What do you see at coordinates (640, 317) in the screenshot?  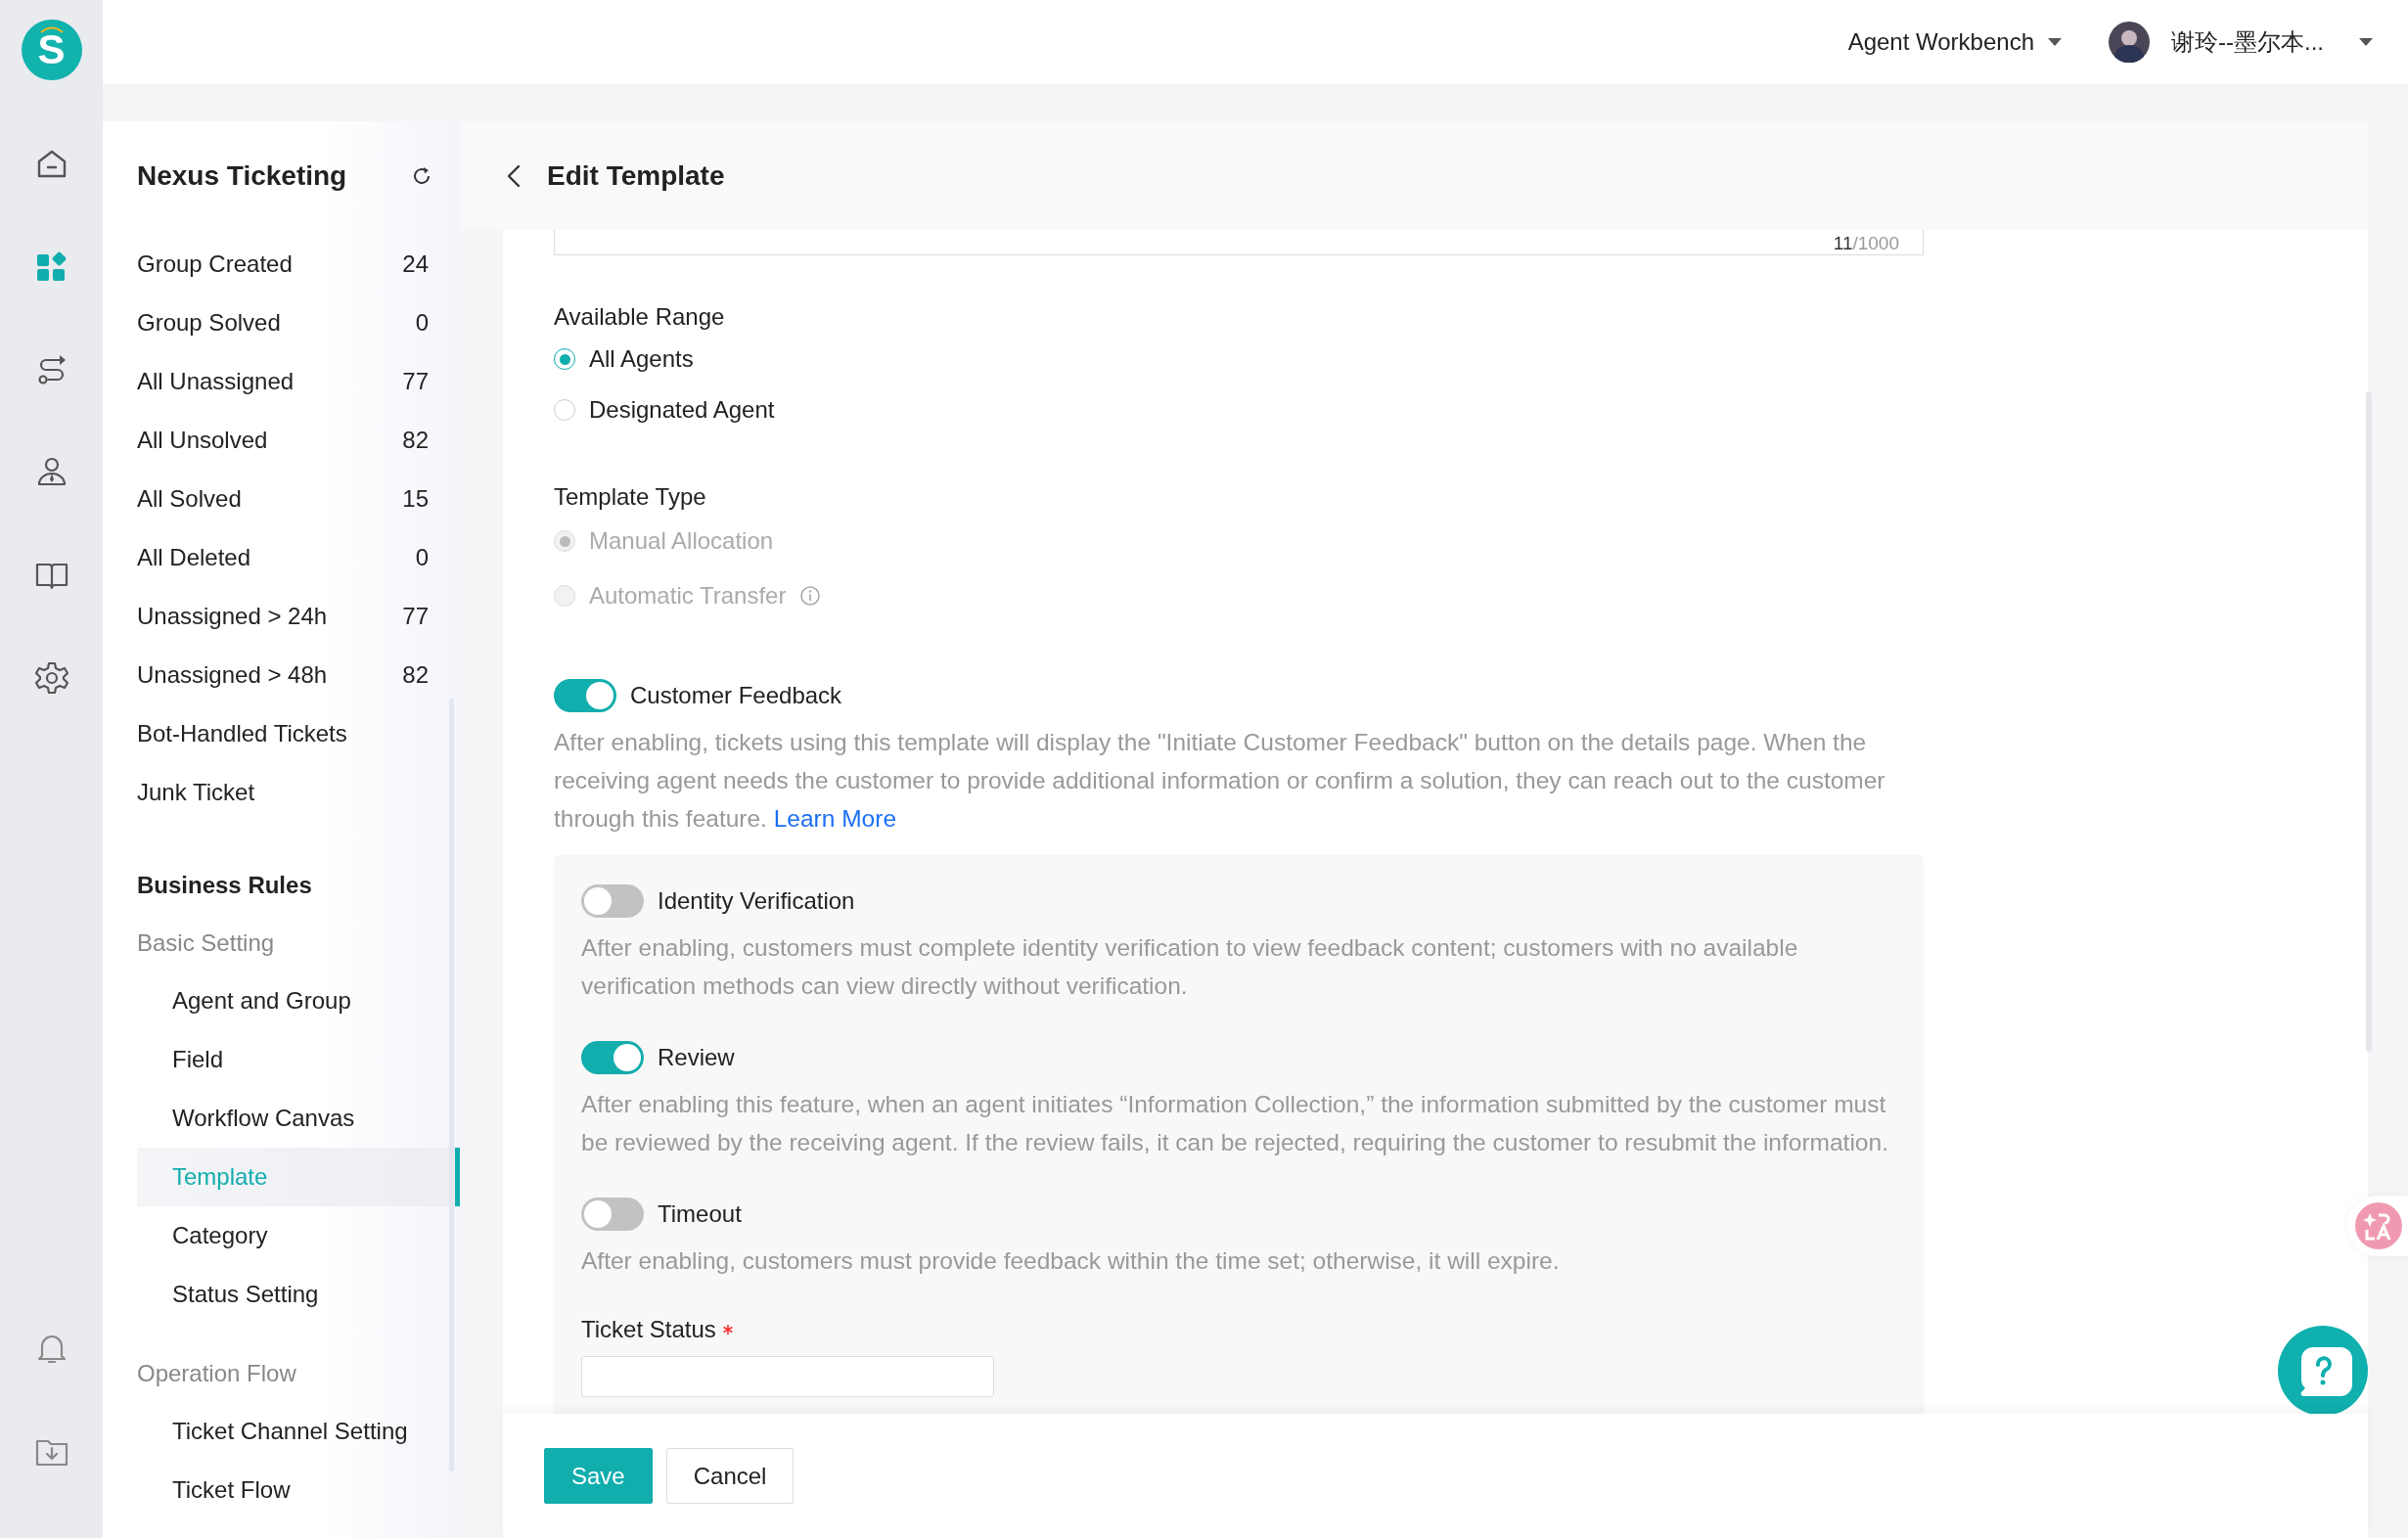 I see `field-label: Available Range` at bounding box center [640, 317].